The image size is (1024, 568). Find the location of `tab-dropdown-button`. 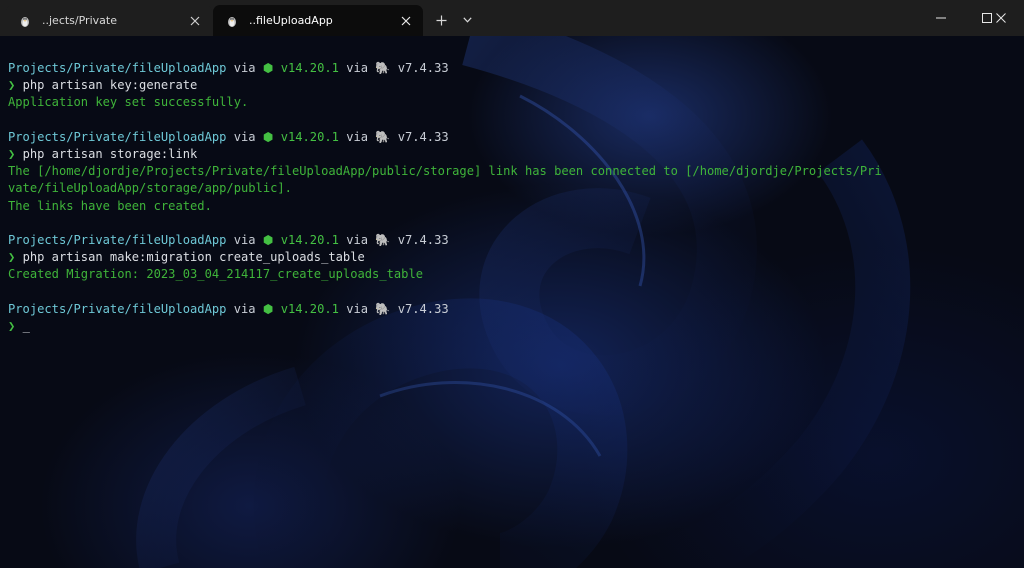

tab-dropdown-button is located at coordinates (467, 20).